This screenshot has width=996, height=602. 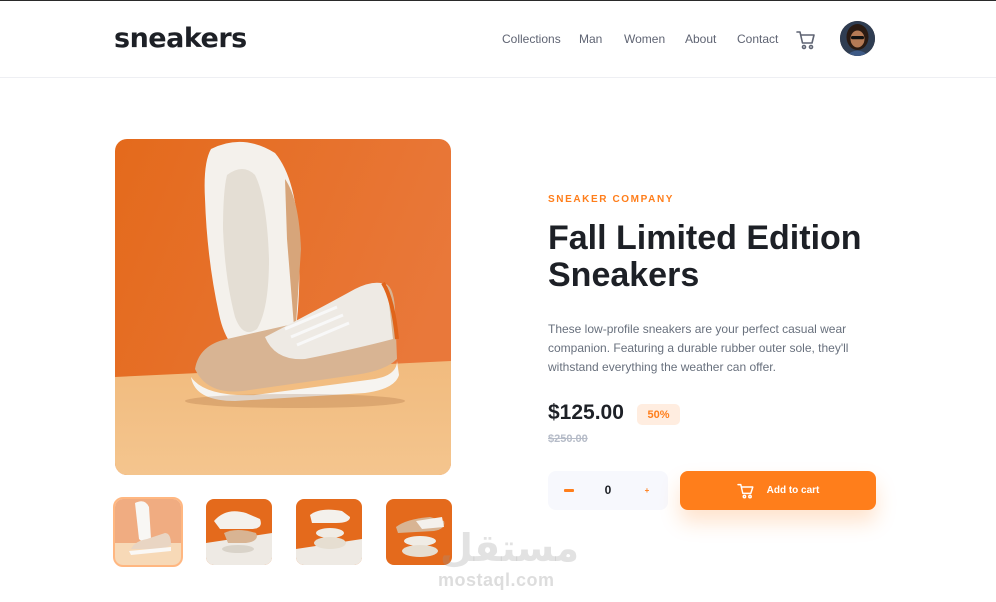 What do you see at coordinates (700, 39) in the screenshot?
I see `nav-about: About` at bounding box center [700, 39].